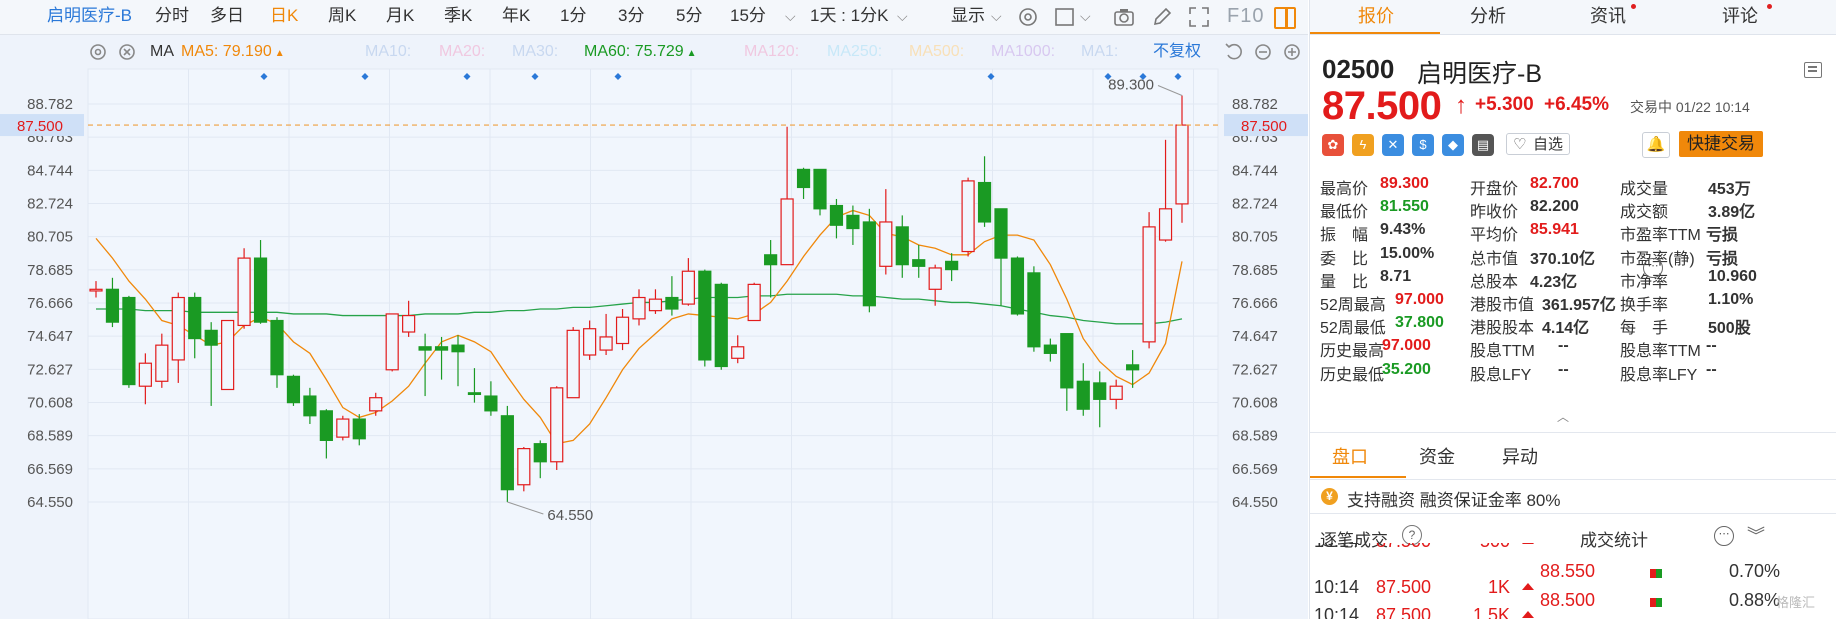 The width and height of the screenshot is (1836, 619). Describe the element at coordinates (172, 17) in the screenshot. I see `period-intraday: 分时` at that location.